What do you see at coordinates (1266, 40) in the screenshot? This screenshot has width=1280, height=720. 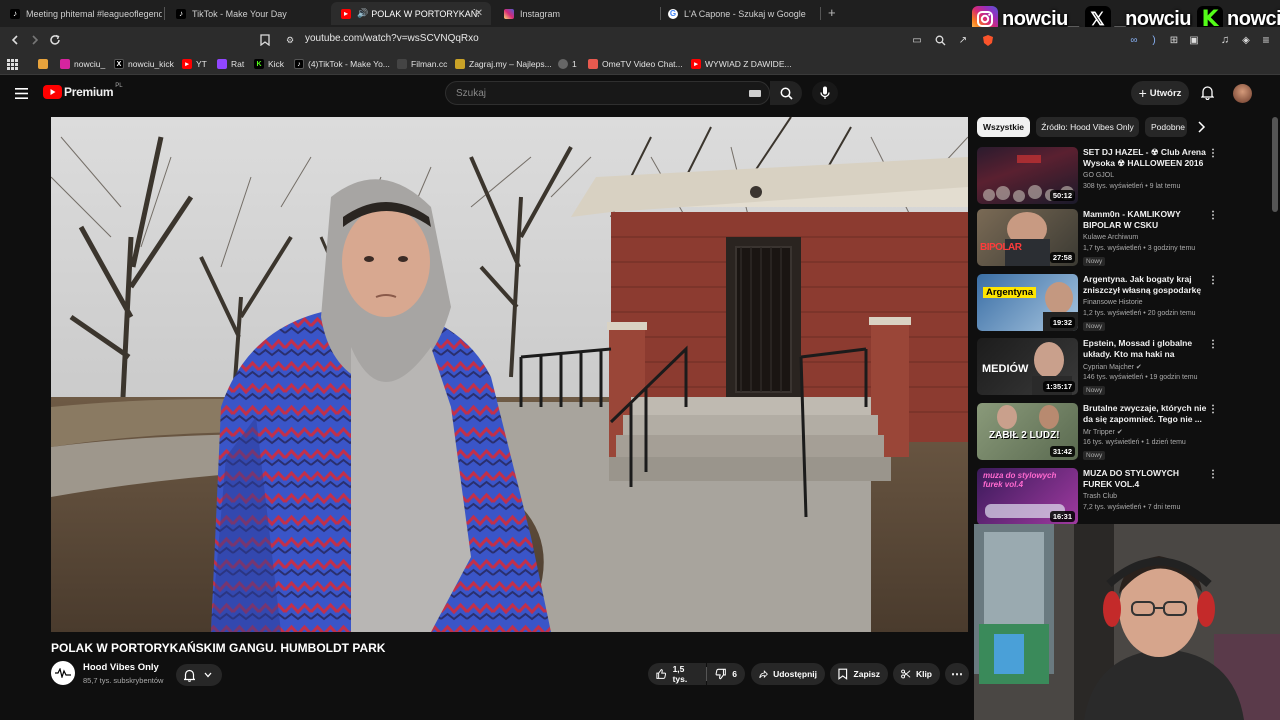 I see `menu-icon: ≡` at bounding box center [1266, 40].